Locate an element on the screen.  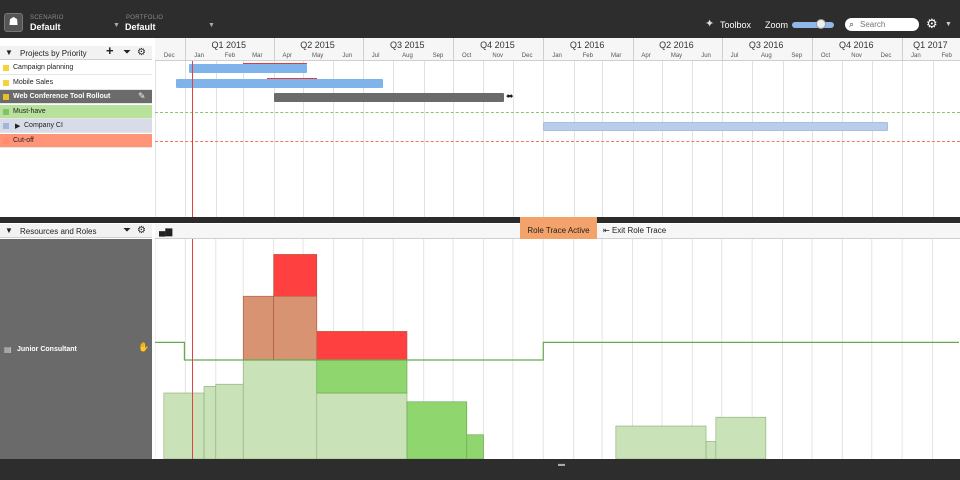
scenario-selector: SCENARIO Default ▼ is located at coordinates (65, 19).